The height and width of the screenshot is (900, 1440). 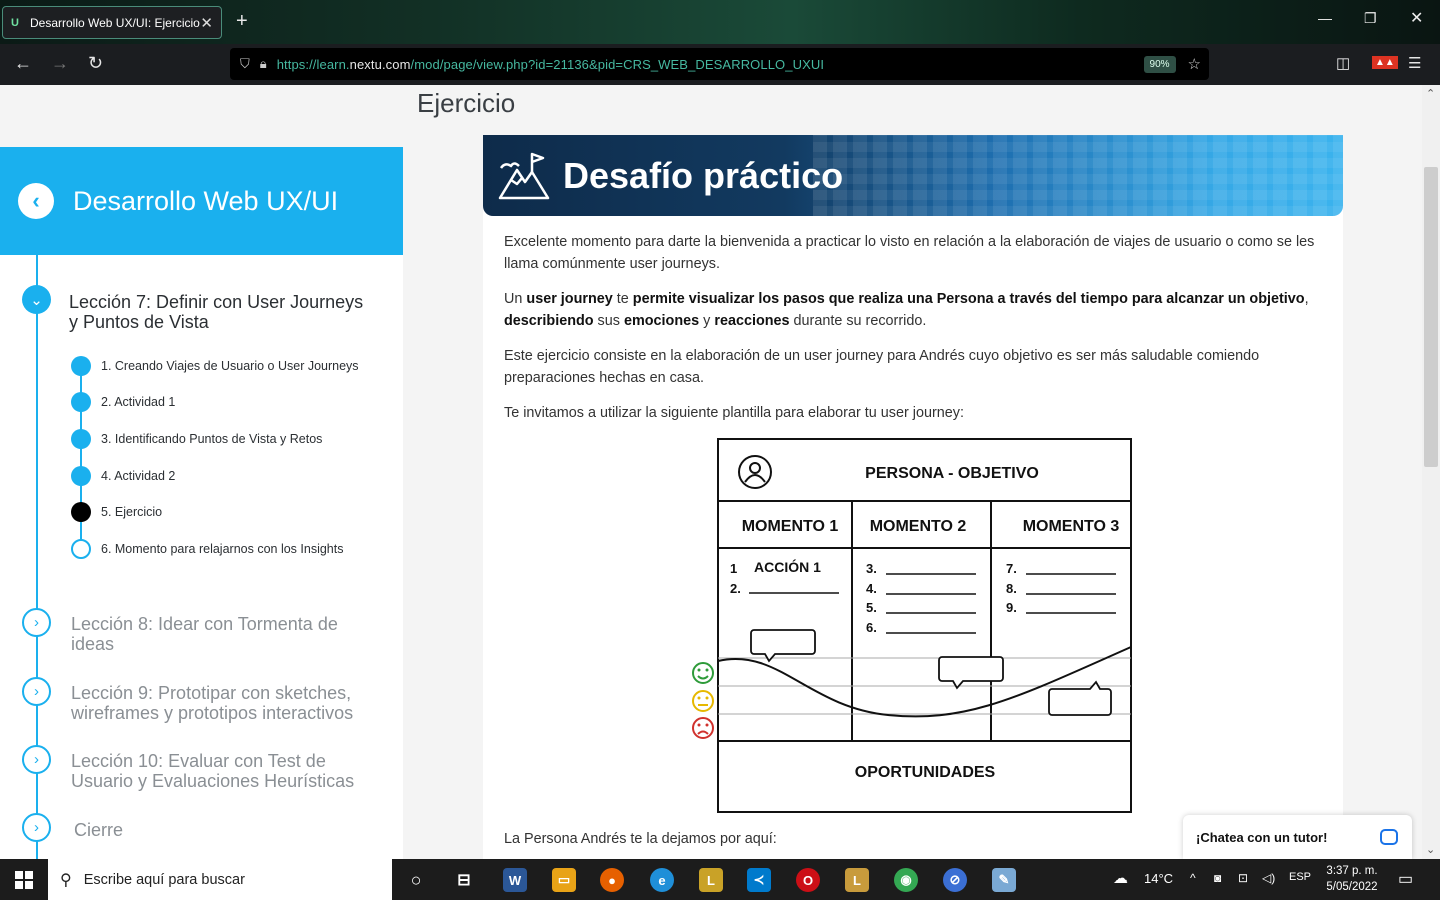 I want to click on step-5: 5., so click(x=871, y=607).